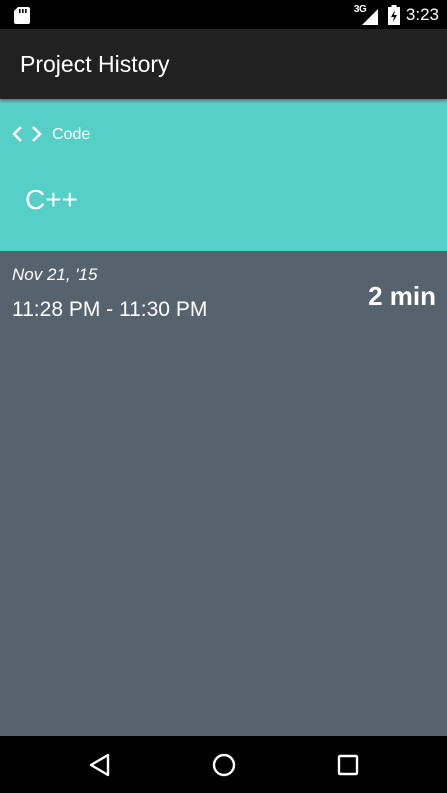 Image resolution: width=447 pixels, height=793 pixels. Describe the element at coordinates (95, 64) in the screenshot. I see `page-title: Project History` at that location.